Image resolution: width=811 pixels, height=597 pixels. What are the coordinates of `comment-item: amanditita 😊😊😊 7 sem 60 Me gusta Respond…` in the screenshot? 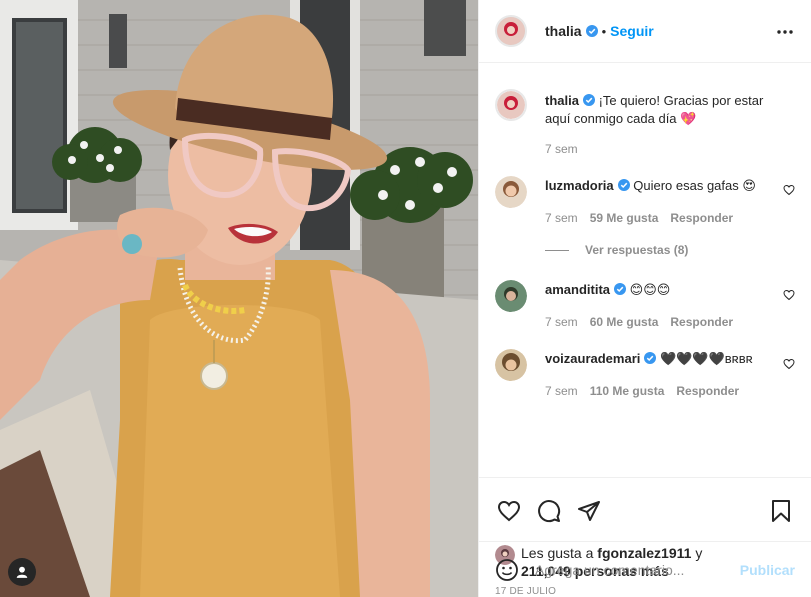 It's located at (645, 304).